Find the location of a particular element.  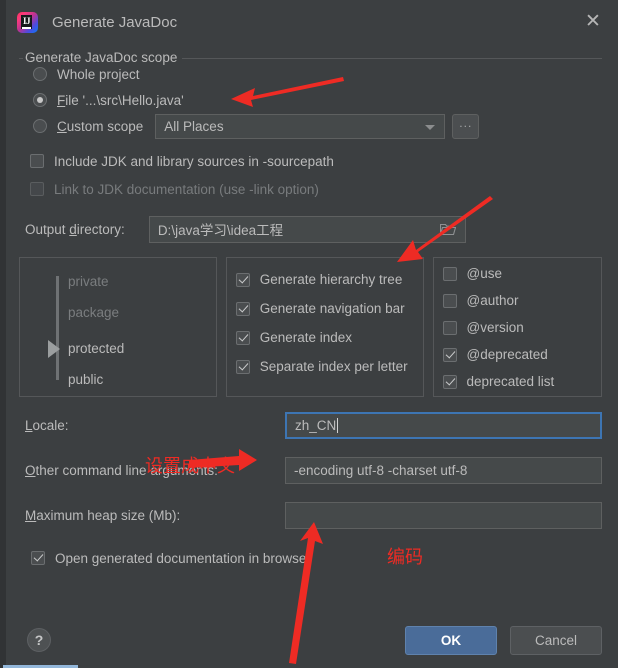

checkbox-label: Open generated documentation in browser is located at coordinates (183, 558).